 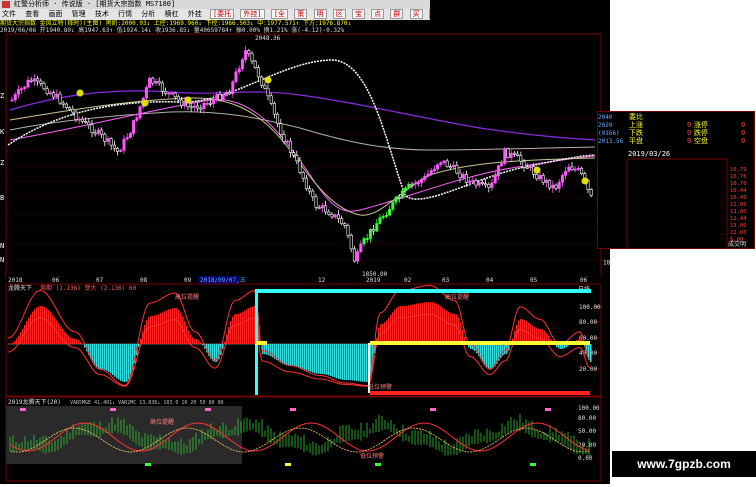 What do you see at coordinates (701, 140) in the screenshot?
I see `breadth-label: 空盘` at bounding box center [701, 140].